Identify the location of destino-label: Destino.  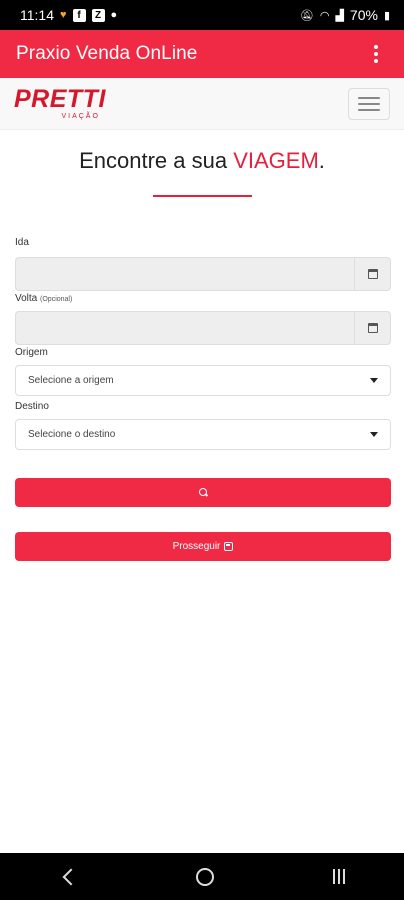
(32, 406).